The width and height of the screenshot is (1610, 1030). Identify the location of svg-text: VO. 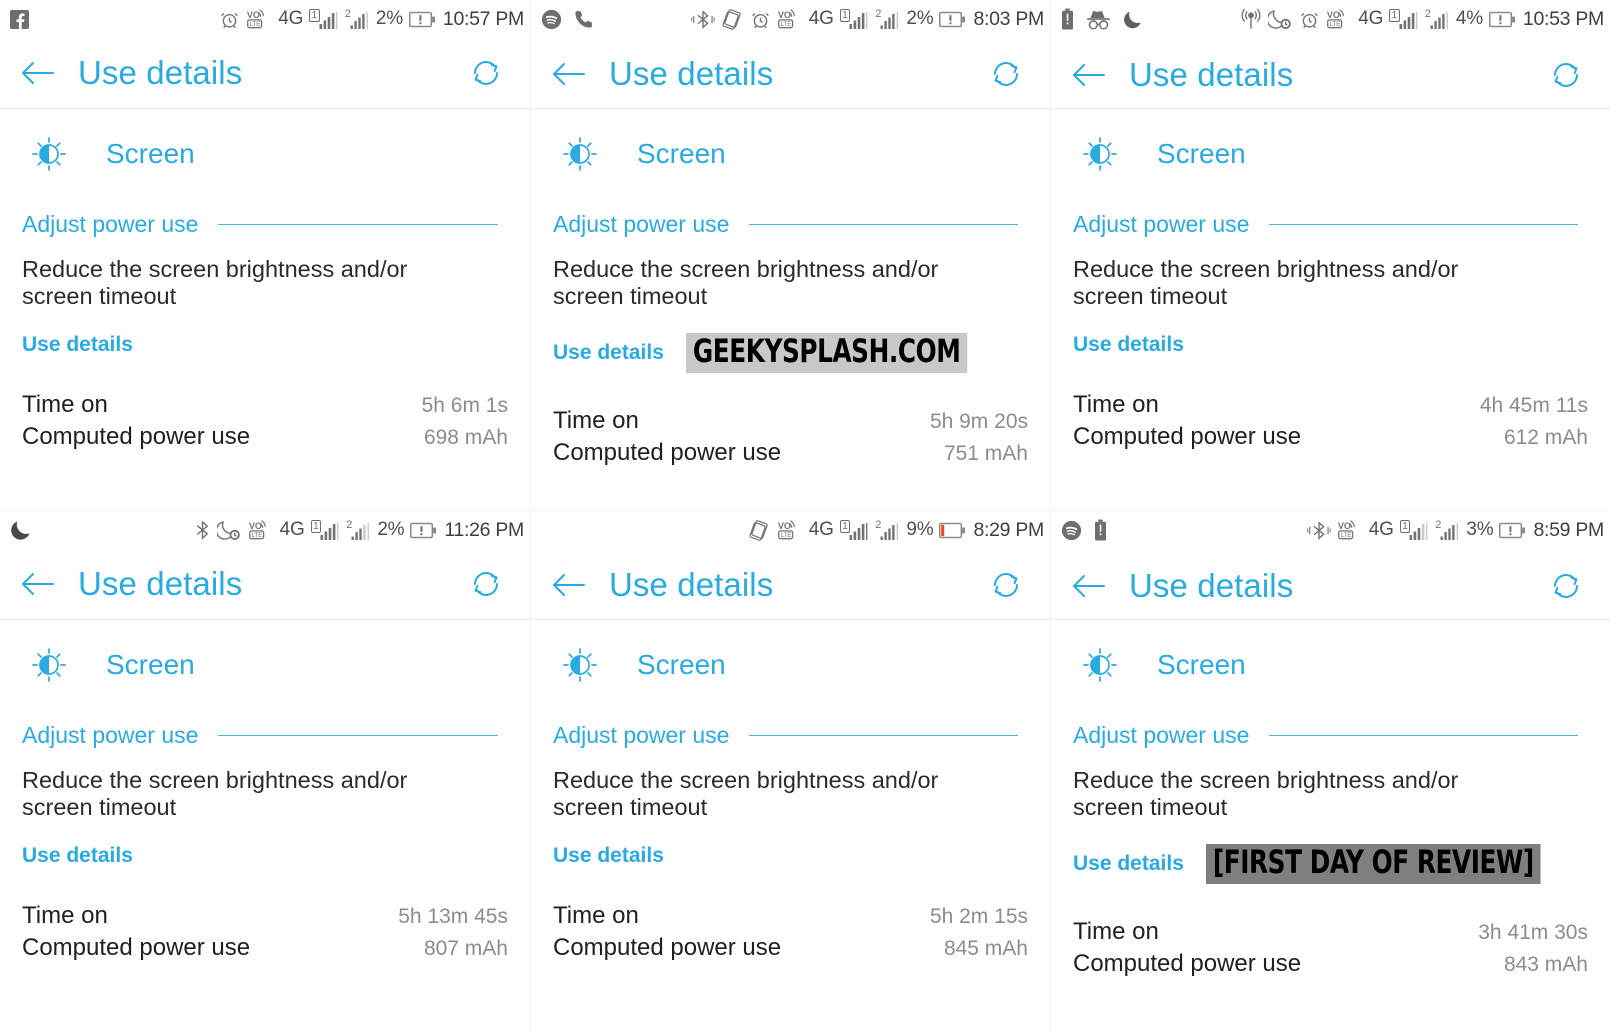
(1344, 526).